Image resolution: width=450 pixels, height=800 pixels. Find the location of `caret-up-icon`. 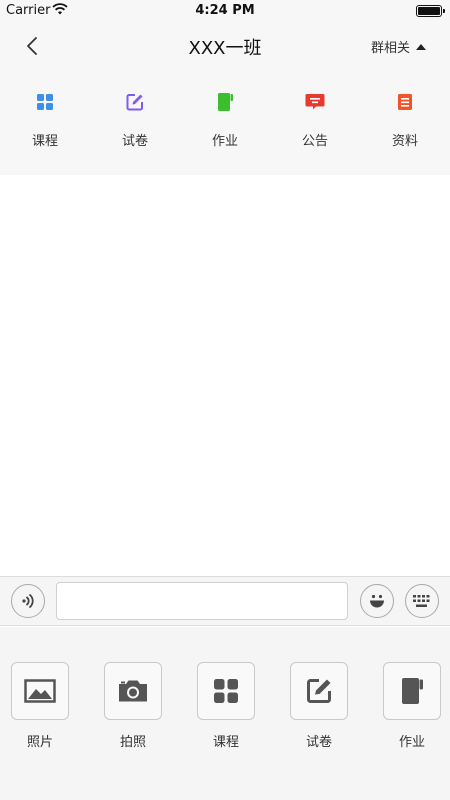

caret-up-icon is located at coordinates (421, 46).